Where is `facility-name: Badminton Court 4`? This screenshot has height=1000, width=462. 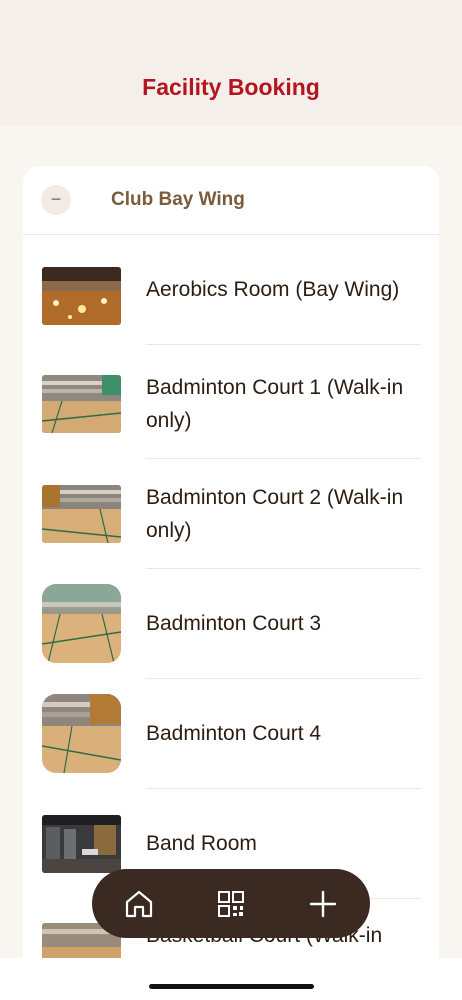
facility-name: Badminton Court 4 is located at coordinates (234, 733).